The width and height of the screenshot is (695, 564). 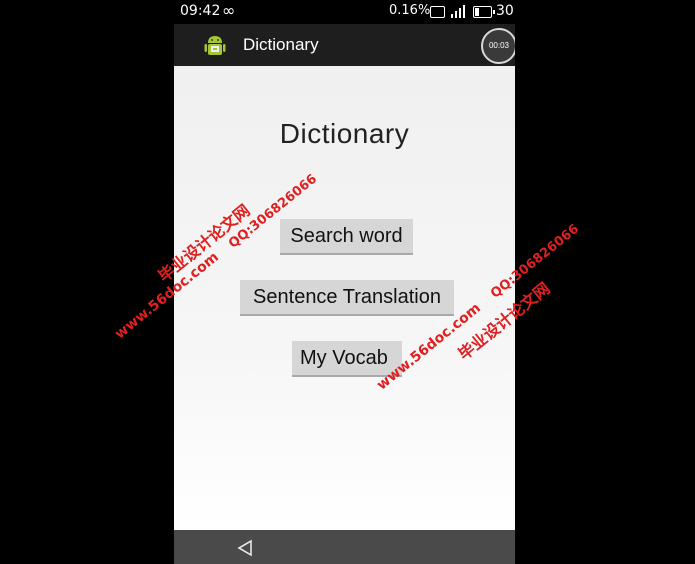 What do you see at coordinates (459, 11) in the screenshot?
I see `signal-icon` at bounding box center [459, 11].